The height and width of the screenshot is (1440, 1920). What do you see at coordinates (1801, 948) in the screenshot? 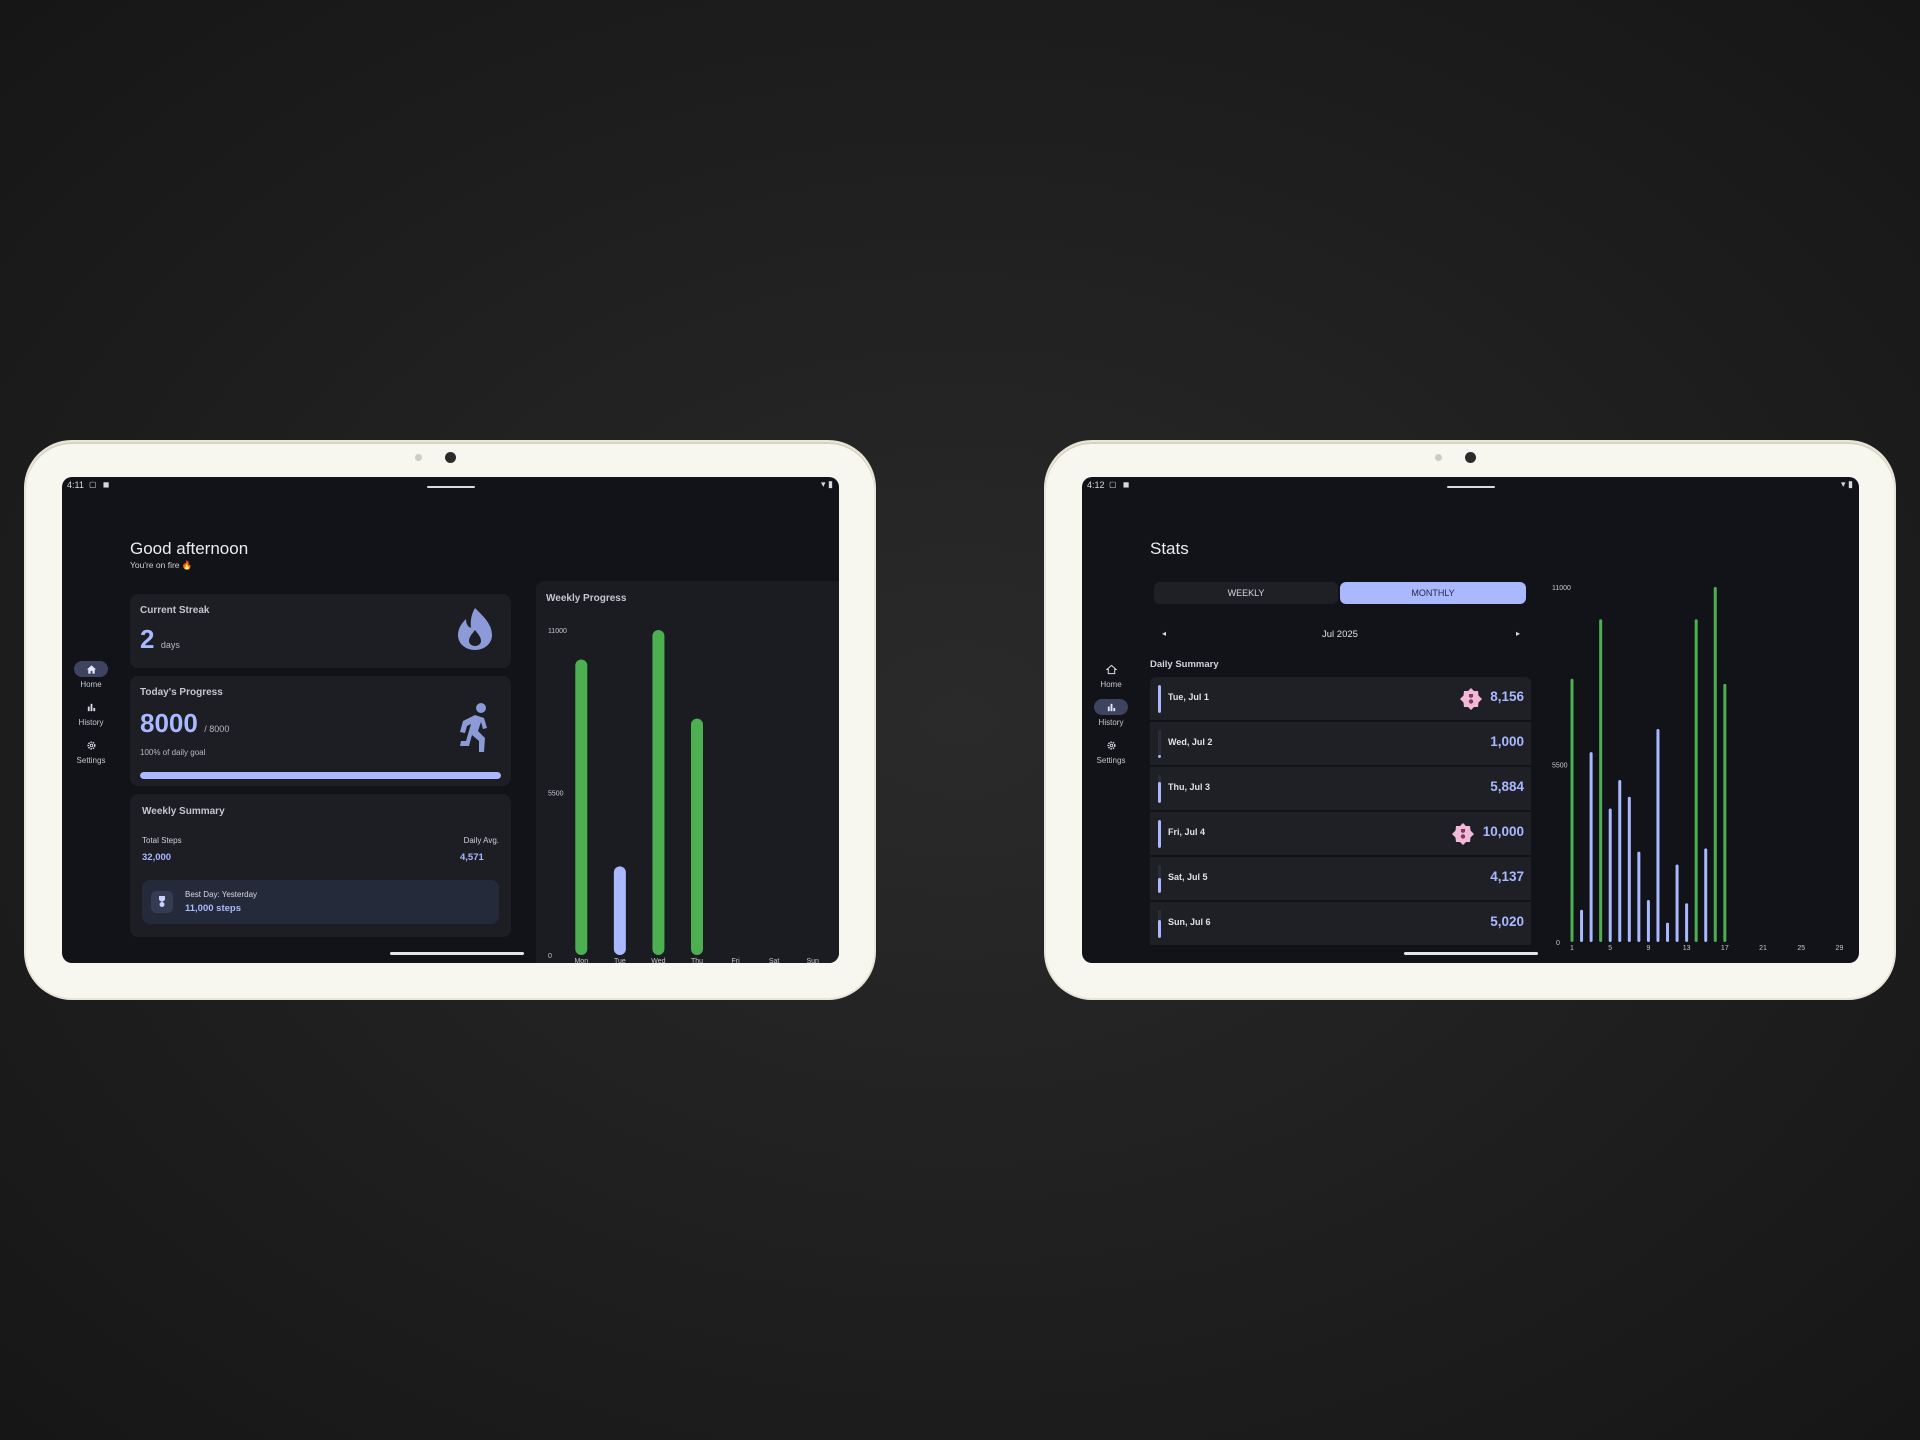
I see `x-tick-label: 25` at bounding box center [1801, 948].